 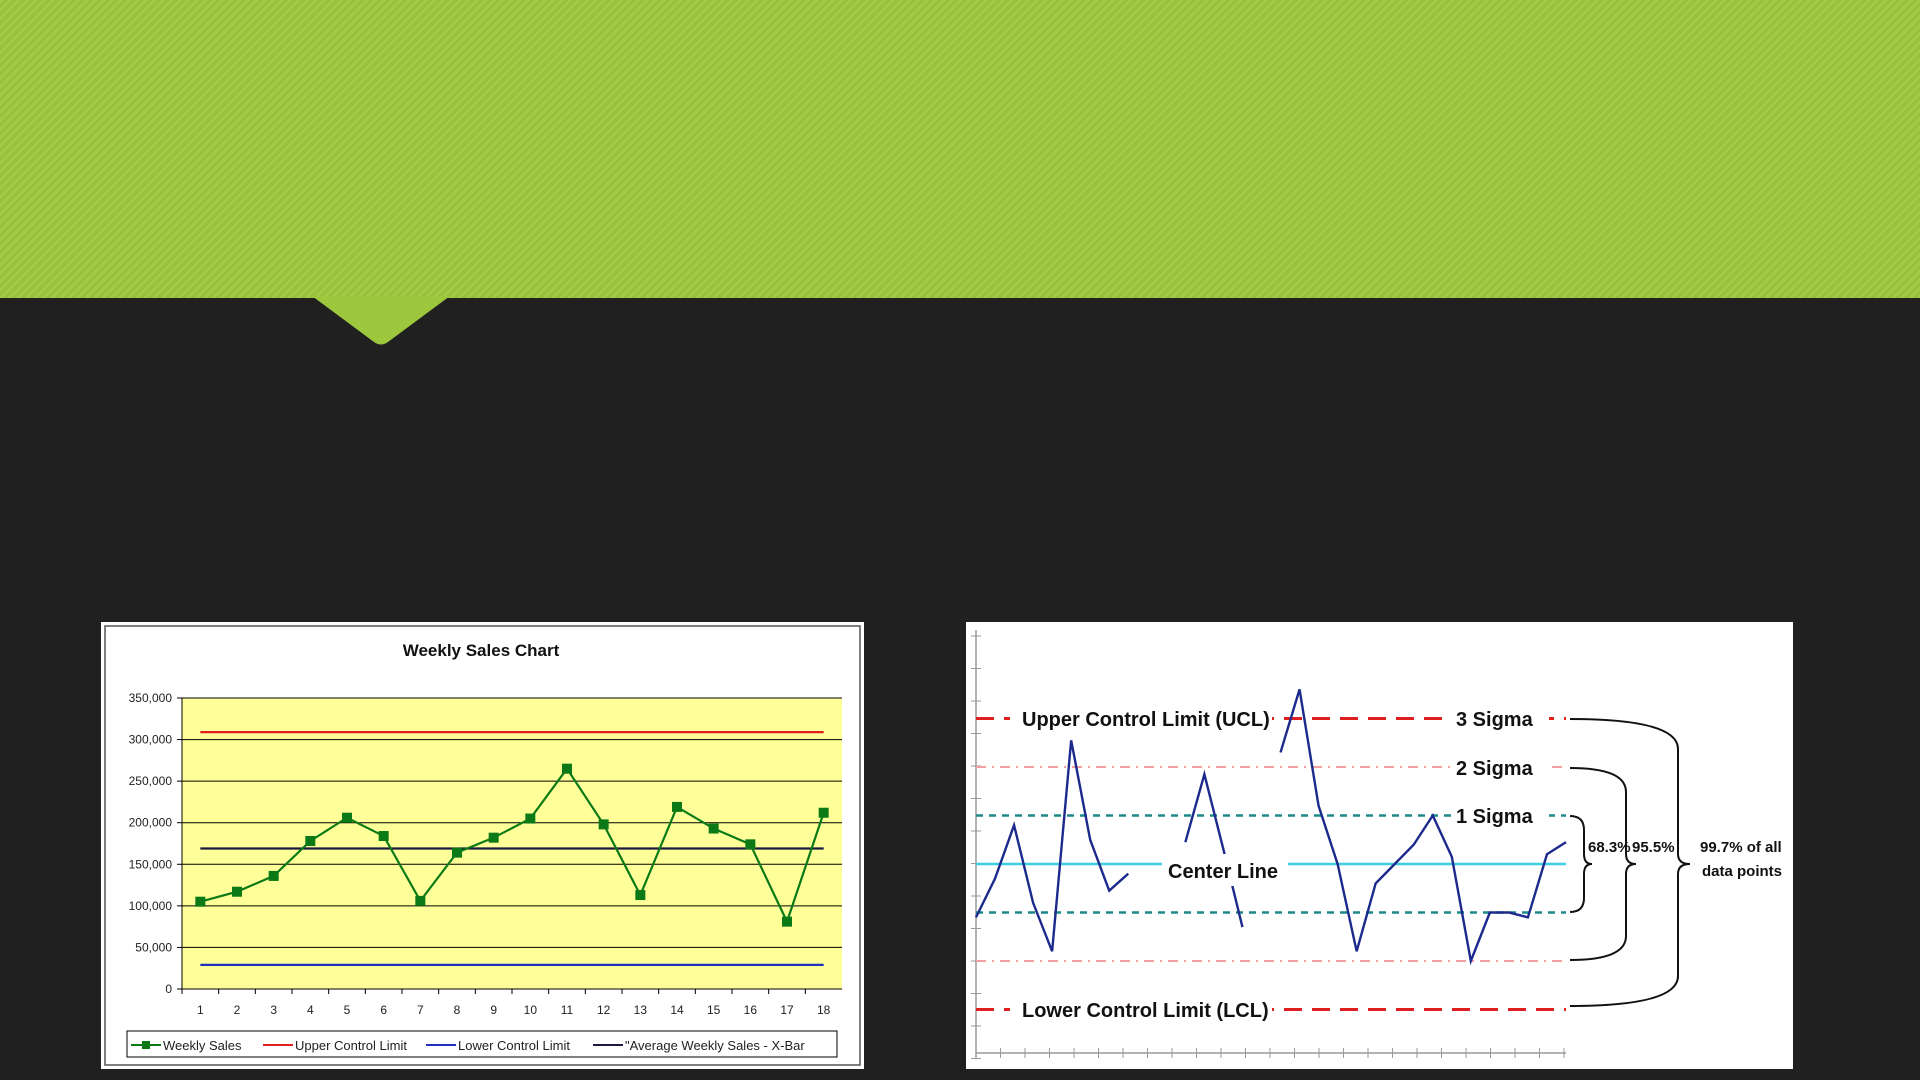 I want to click on x-tick-label: 9, so click(x=493, y=1010).